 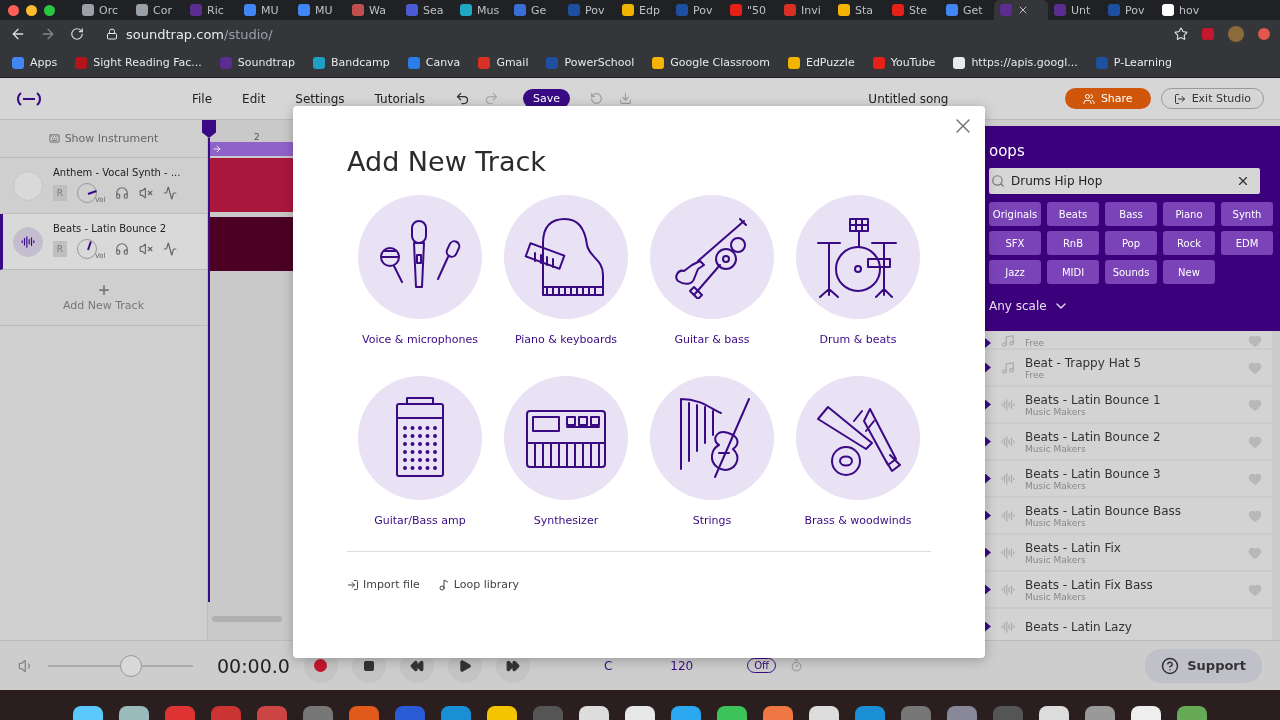 I want to click on loop-item: Beats - Latin Bounce 2 Music Makers, so click(x=1128, y=441).